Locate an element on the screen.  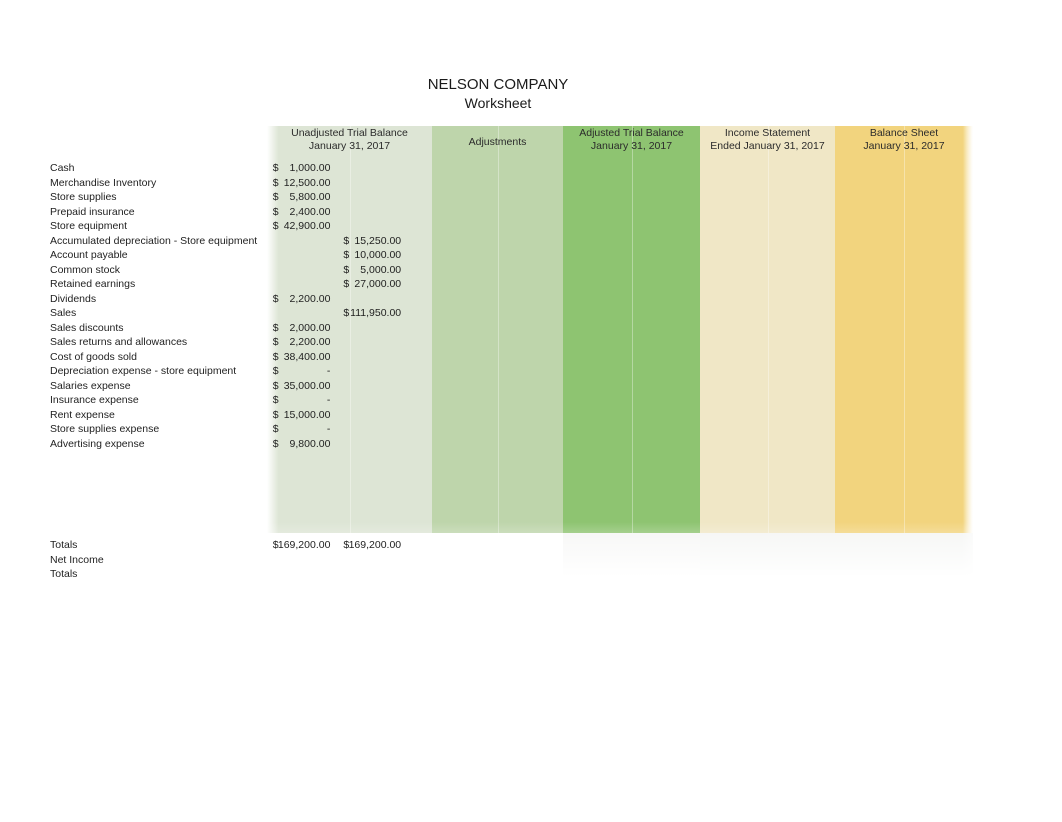
account-name-cell: Prepaid insurance is located at coordinates (159, 212).